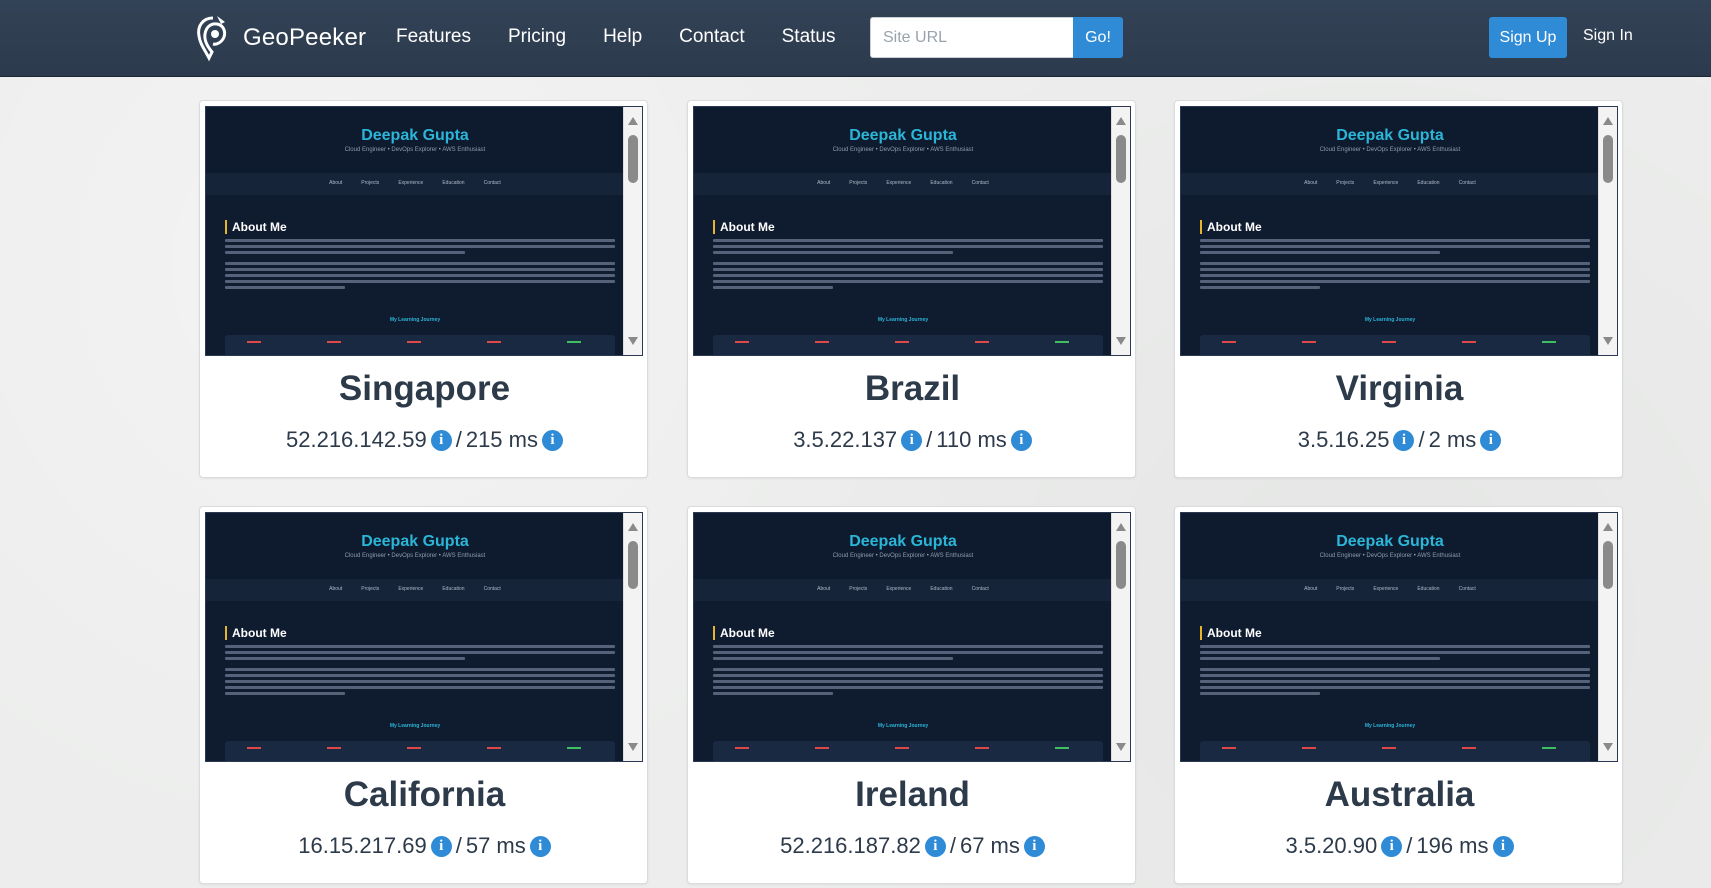 Image resolution: width=1711 pixels, height=888 pixels. Describe the element at coordinates (1345, 183) in the screenshot. I see `preview-nav-item: Projects` at that location.